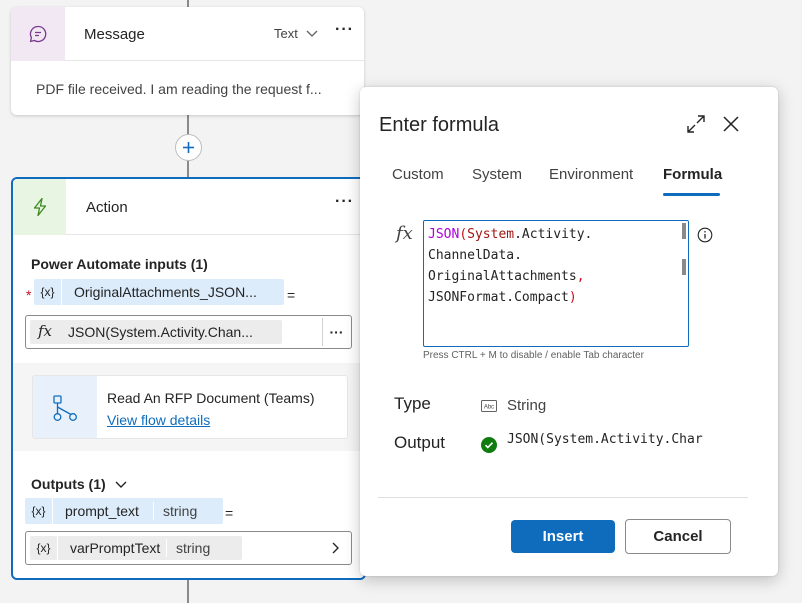 This screenshot has width=802, height=603. I want to click on view-flow-details-link: View flow details, so click(158, 420).